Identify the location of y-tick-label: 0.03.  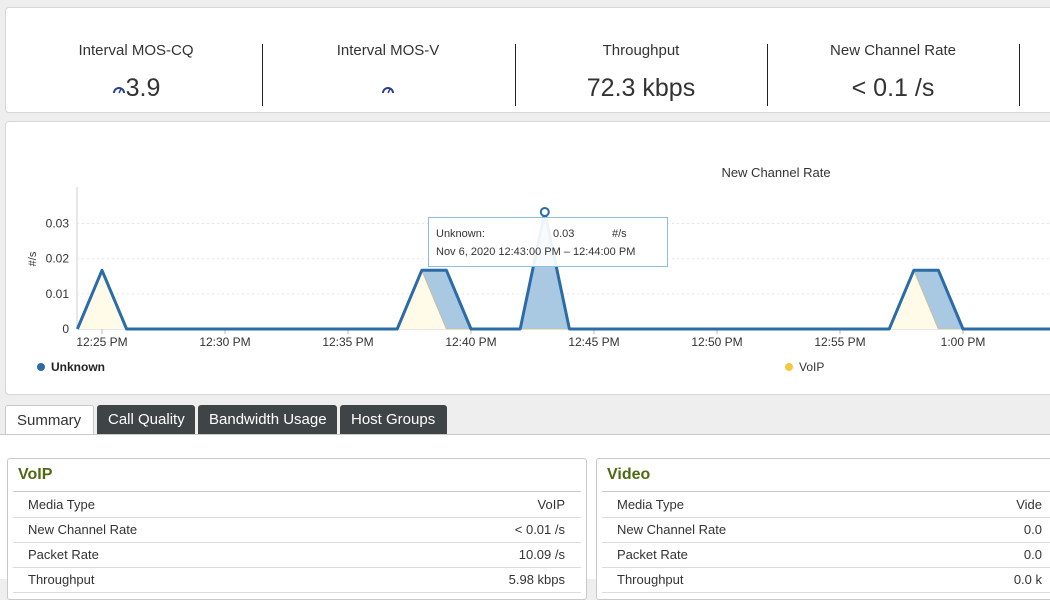
(58, 224).